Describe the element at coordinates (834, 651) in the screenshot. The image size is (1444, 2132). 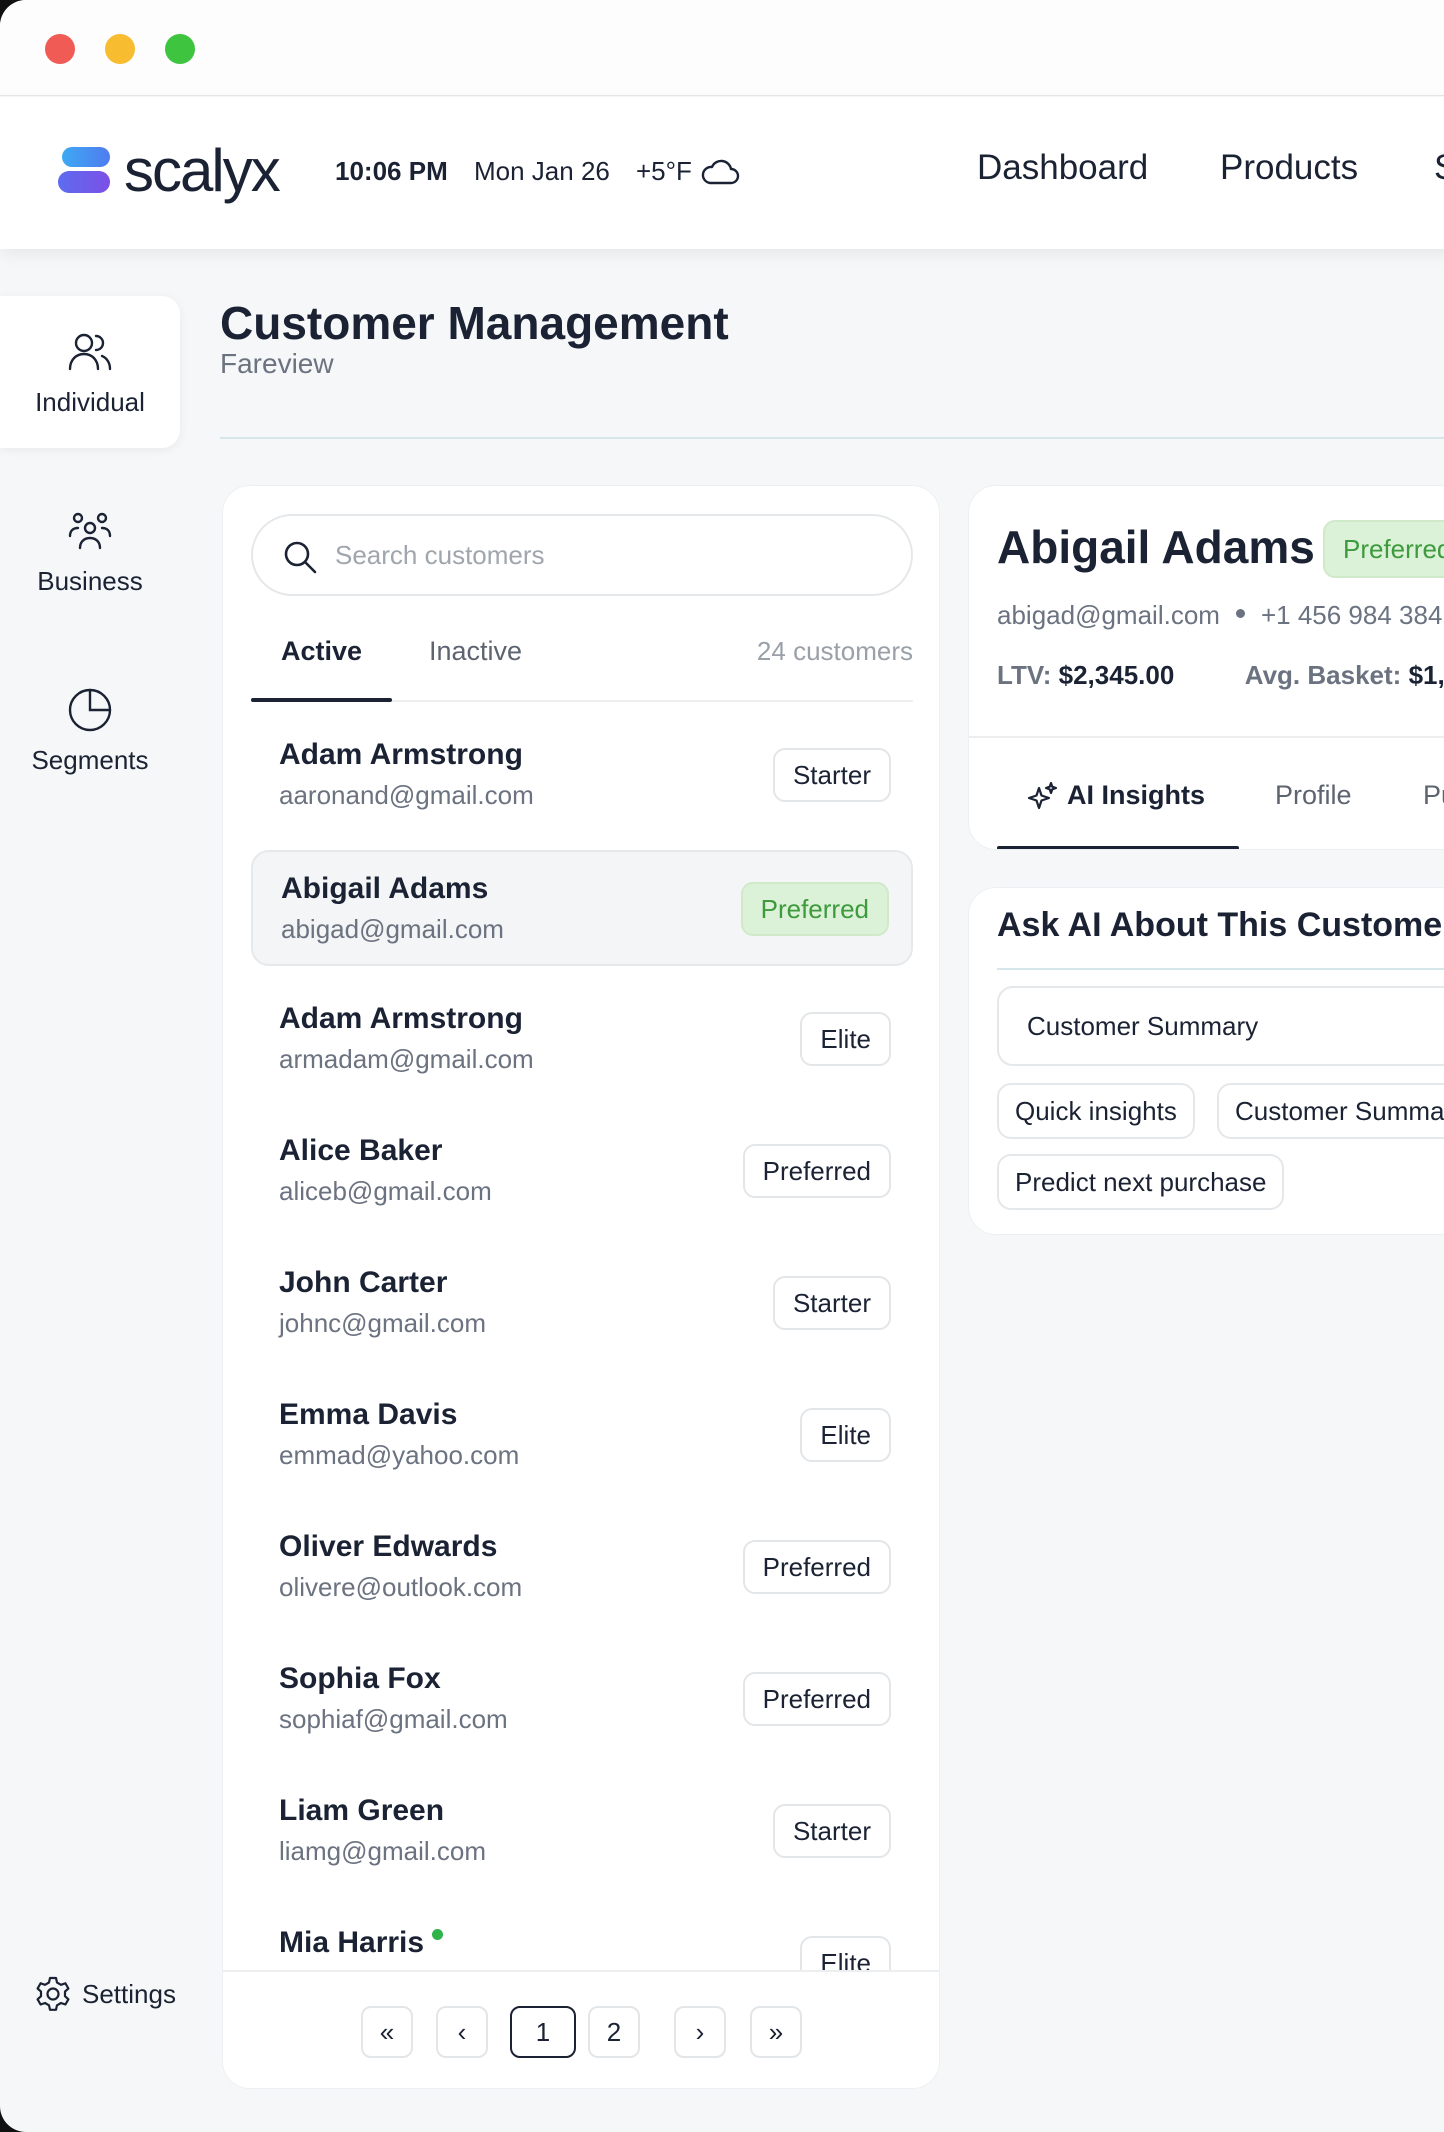
I see `customer-count: 24 customers` at that location.